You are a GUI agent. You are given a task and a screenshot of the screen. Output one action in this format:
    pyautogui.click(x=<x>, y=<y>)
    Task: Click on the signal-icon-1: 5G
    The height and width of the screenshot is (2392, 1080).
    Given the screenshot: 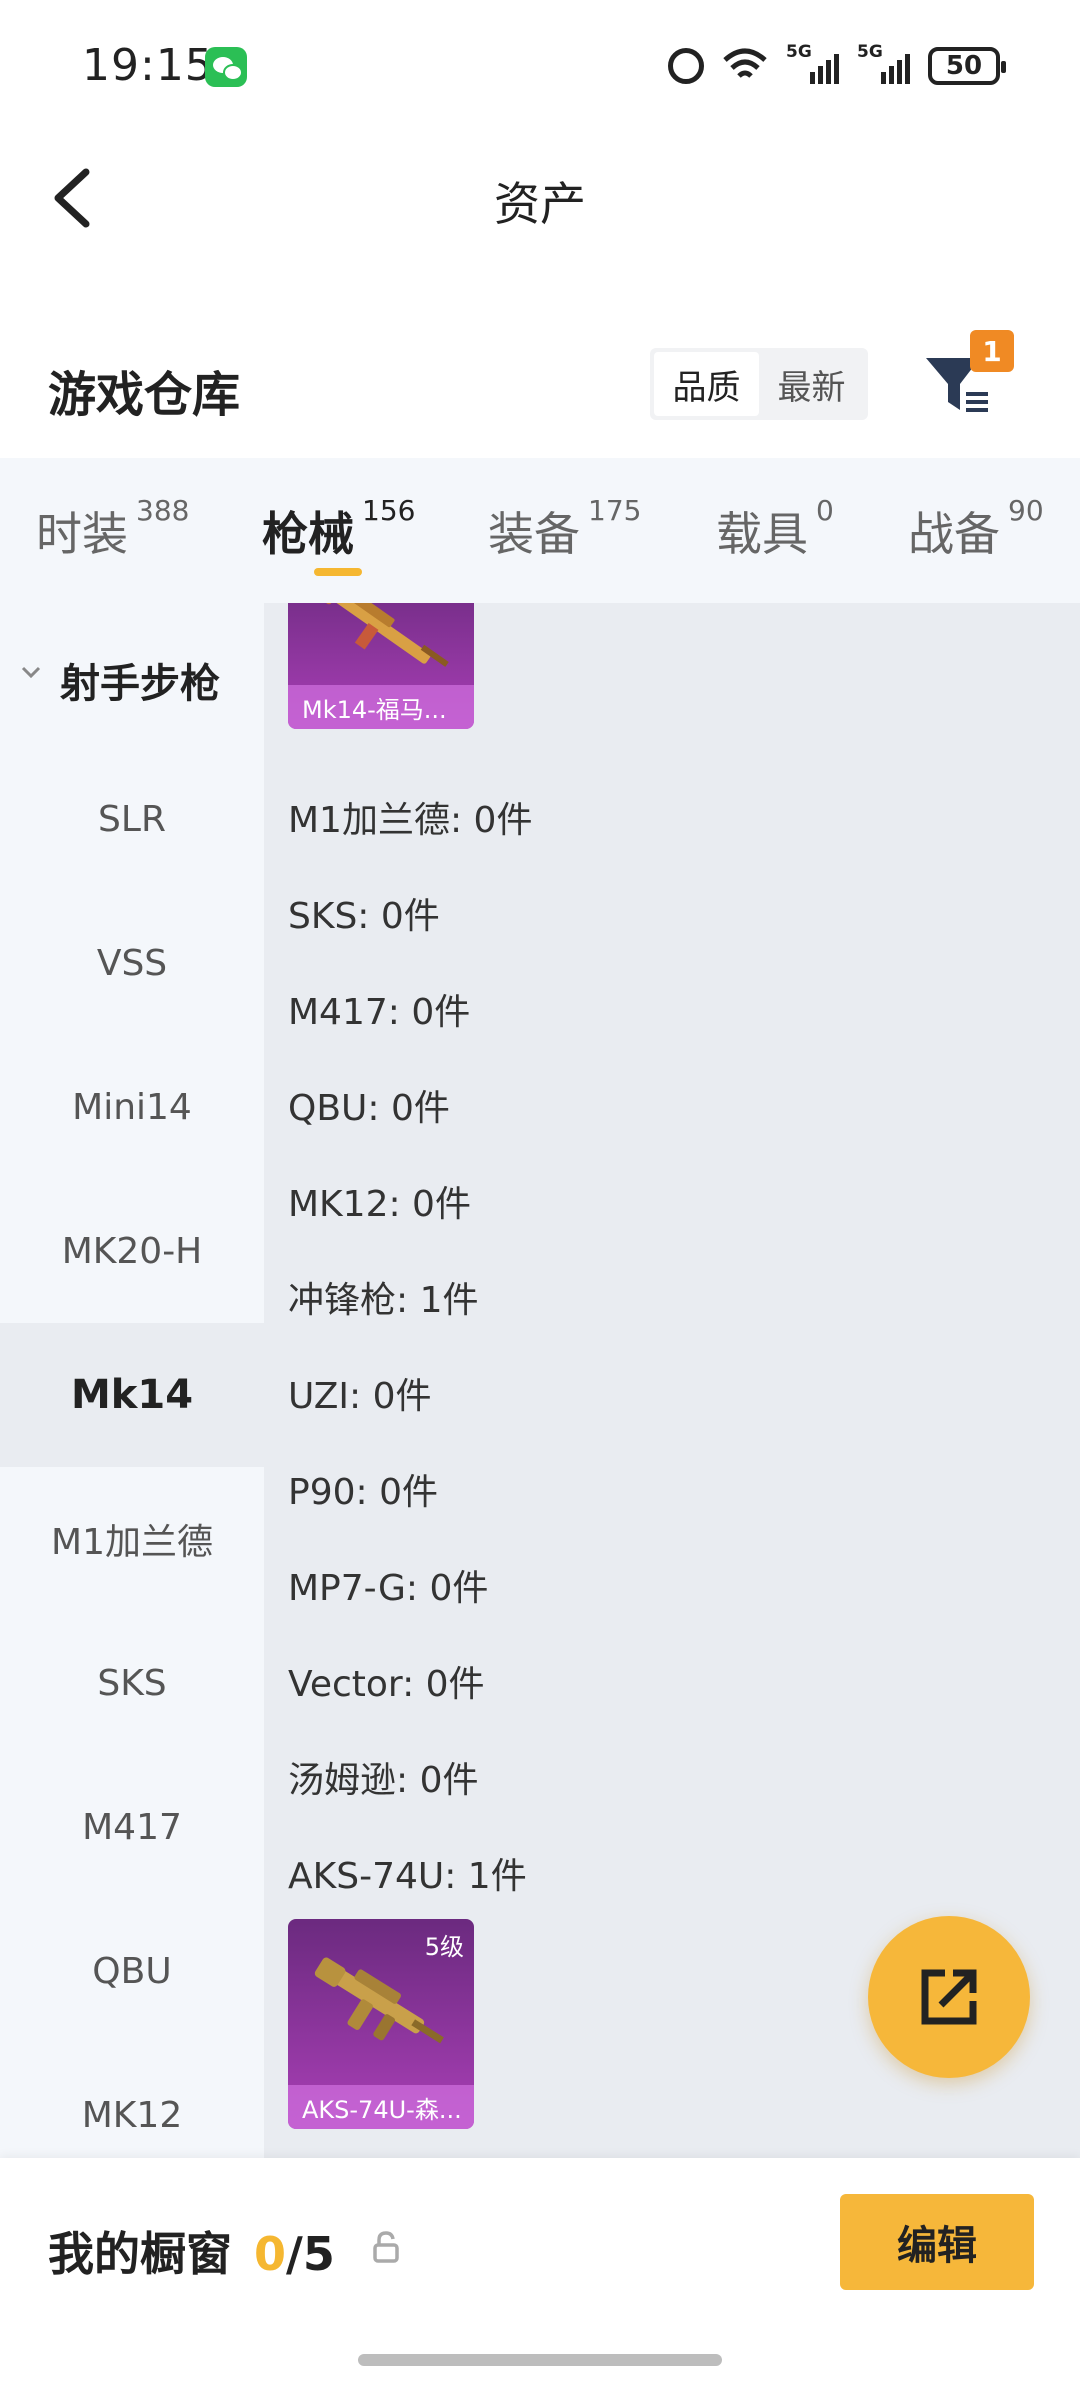 What is the action you would take?
    pyautogui.click(x=812, y=63)
    